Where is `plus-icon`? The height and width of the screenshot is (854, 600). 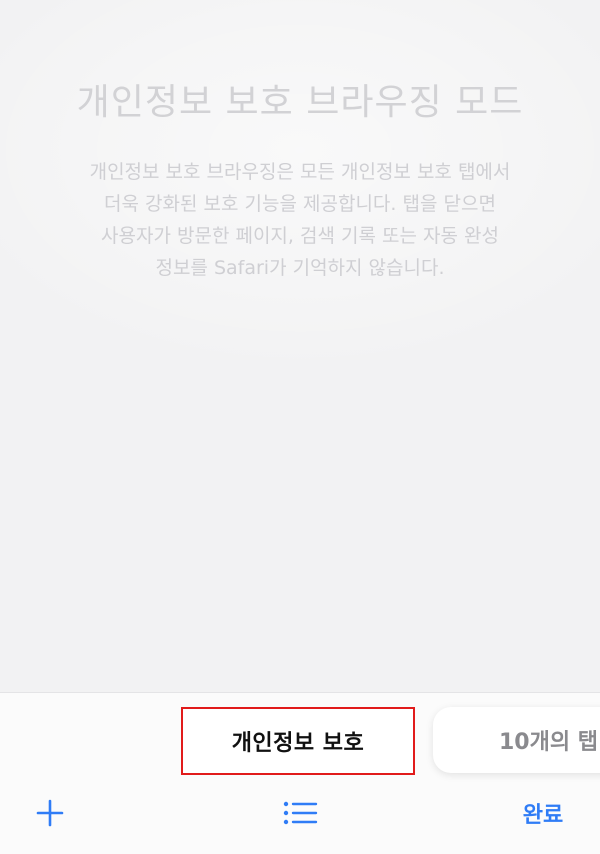
plus-icon is located at coordinates (50, 813).